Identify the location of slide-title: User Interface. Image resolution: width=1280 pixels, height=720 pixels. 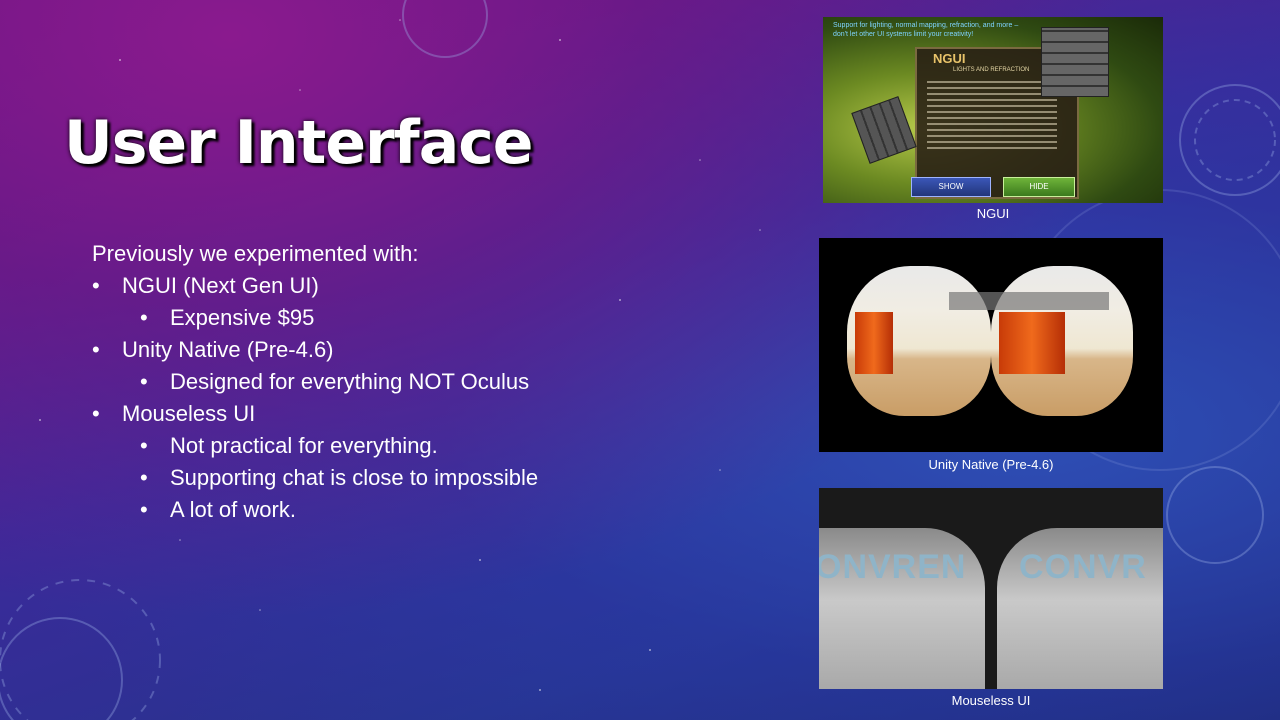
(298, 143).